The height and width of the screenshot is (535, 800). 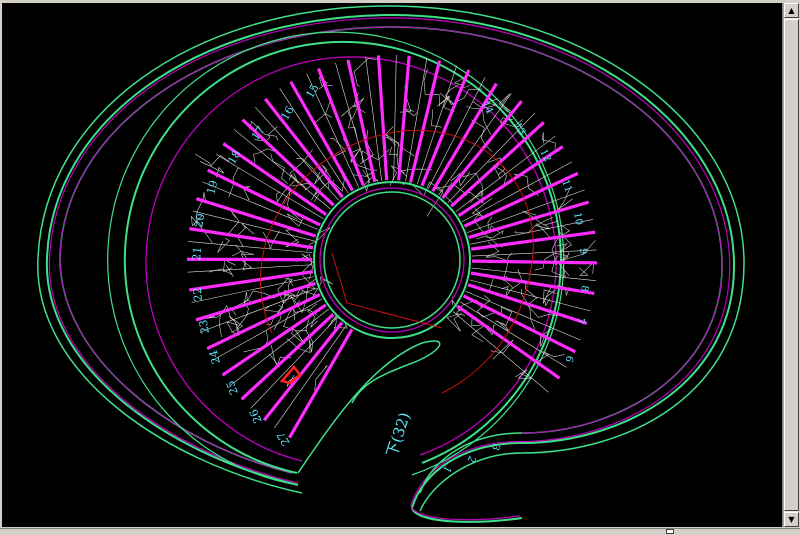 I want to click on step-number-label: 24, so click(x=215, y=357).